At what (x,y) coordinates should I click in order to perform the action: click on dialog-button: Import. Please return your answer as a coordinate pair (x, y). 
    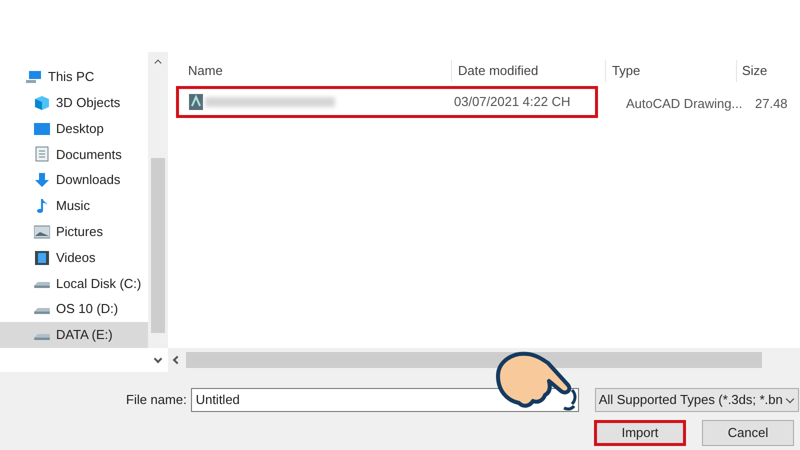
    Looking at the image, I should click on (640, 433).